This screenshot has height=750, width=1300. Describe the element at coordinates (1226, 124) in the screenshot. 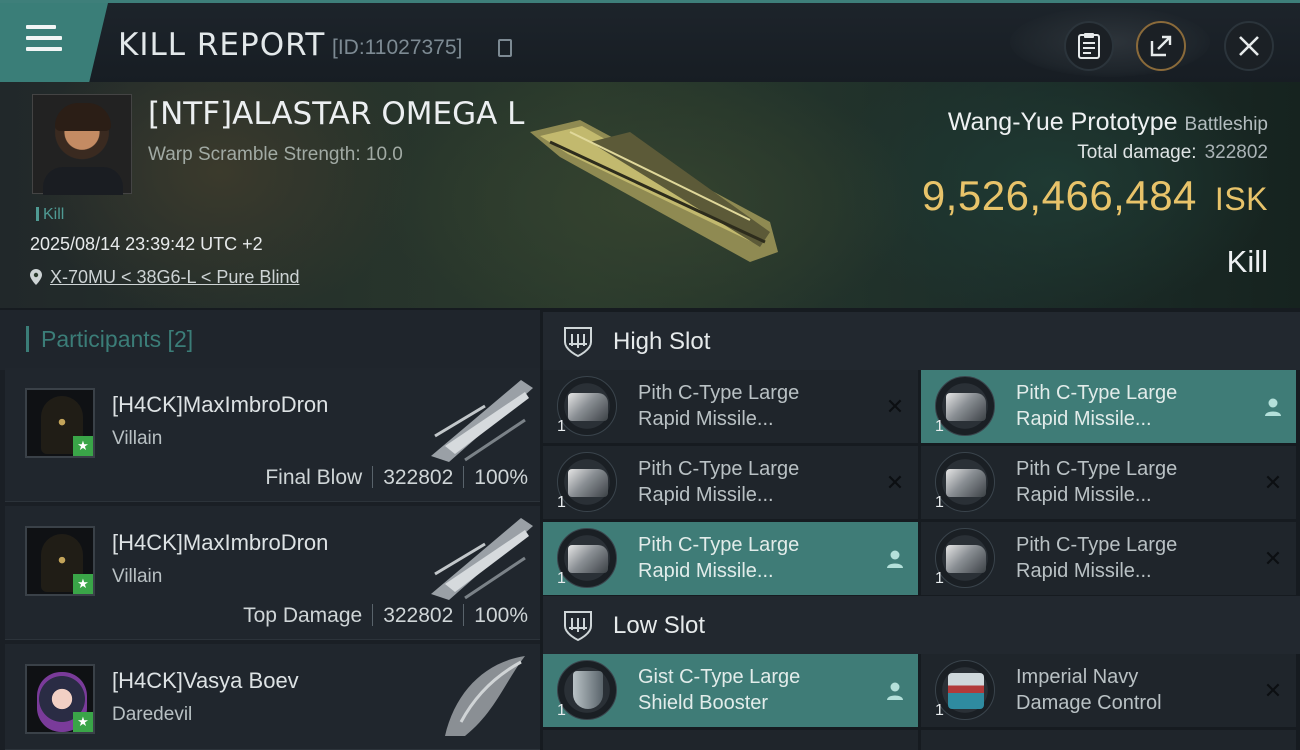

I see `victim-ship-class: Battleship` at that location.